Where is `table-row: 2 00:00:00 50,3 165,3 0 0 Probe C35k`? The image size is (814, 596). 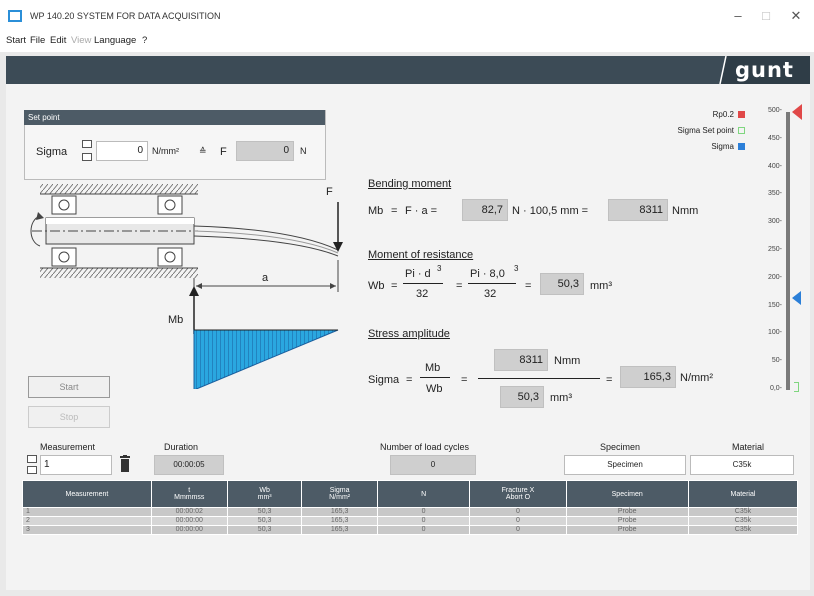 table-row: 2 00:00:00 50,3 165,3 0 0 Probe C35k is located at coordinates (410, 521).